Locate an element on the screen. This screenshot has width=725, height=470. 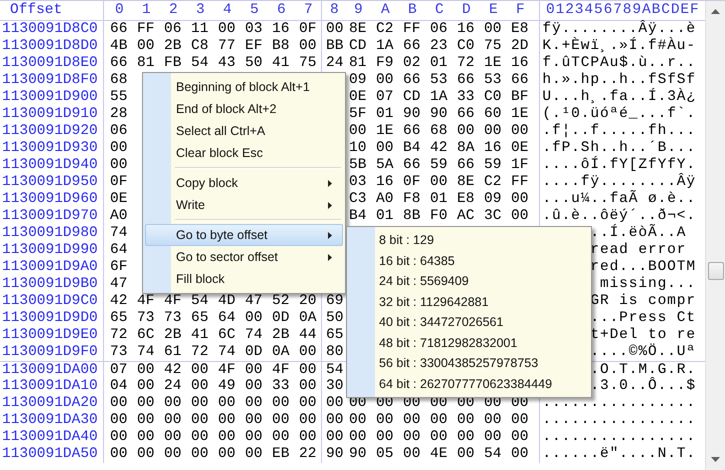
column-header: E is located at coordinates (493, 10).